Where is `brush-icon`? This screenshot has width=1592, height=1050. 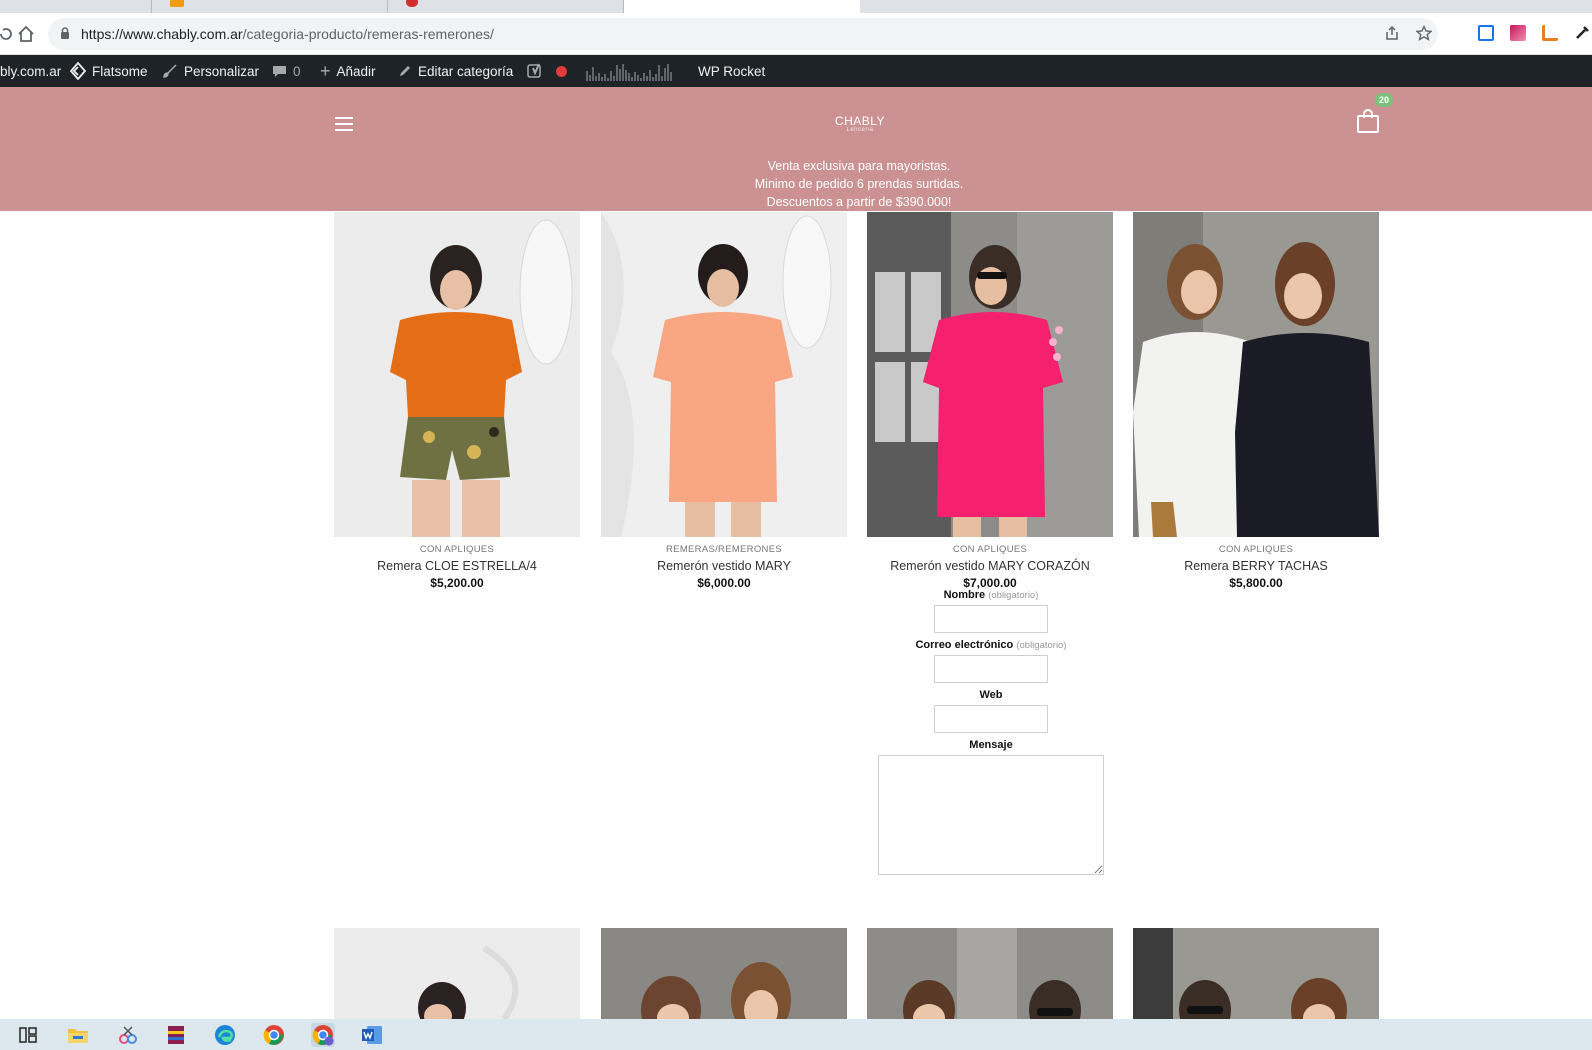 brush-icon is located at coordinates (170, 71).